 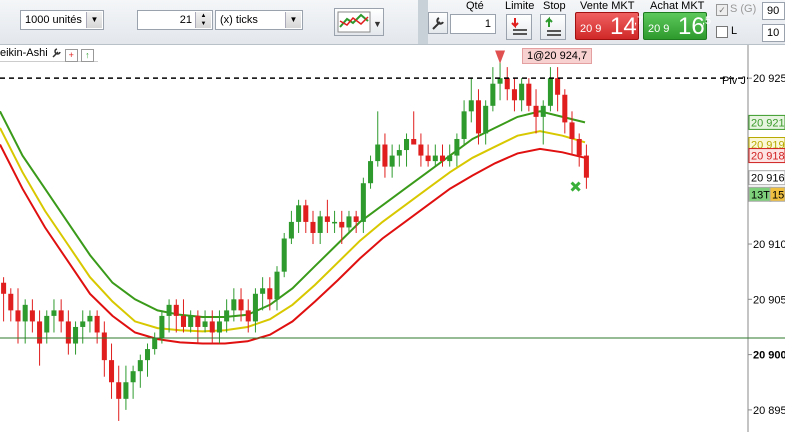 I want to click on l-checkbox, so click(x=722, y=32).